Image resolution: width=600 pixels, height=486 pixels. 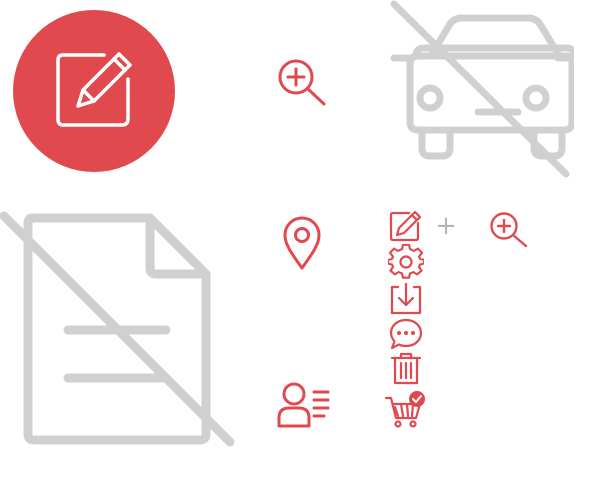 What do you see at coordinates (446, 226) in the screenshot?
I see `plus-sign: +` at bounding box center [446, 226].